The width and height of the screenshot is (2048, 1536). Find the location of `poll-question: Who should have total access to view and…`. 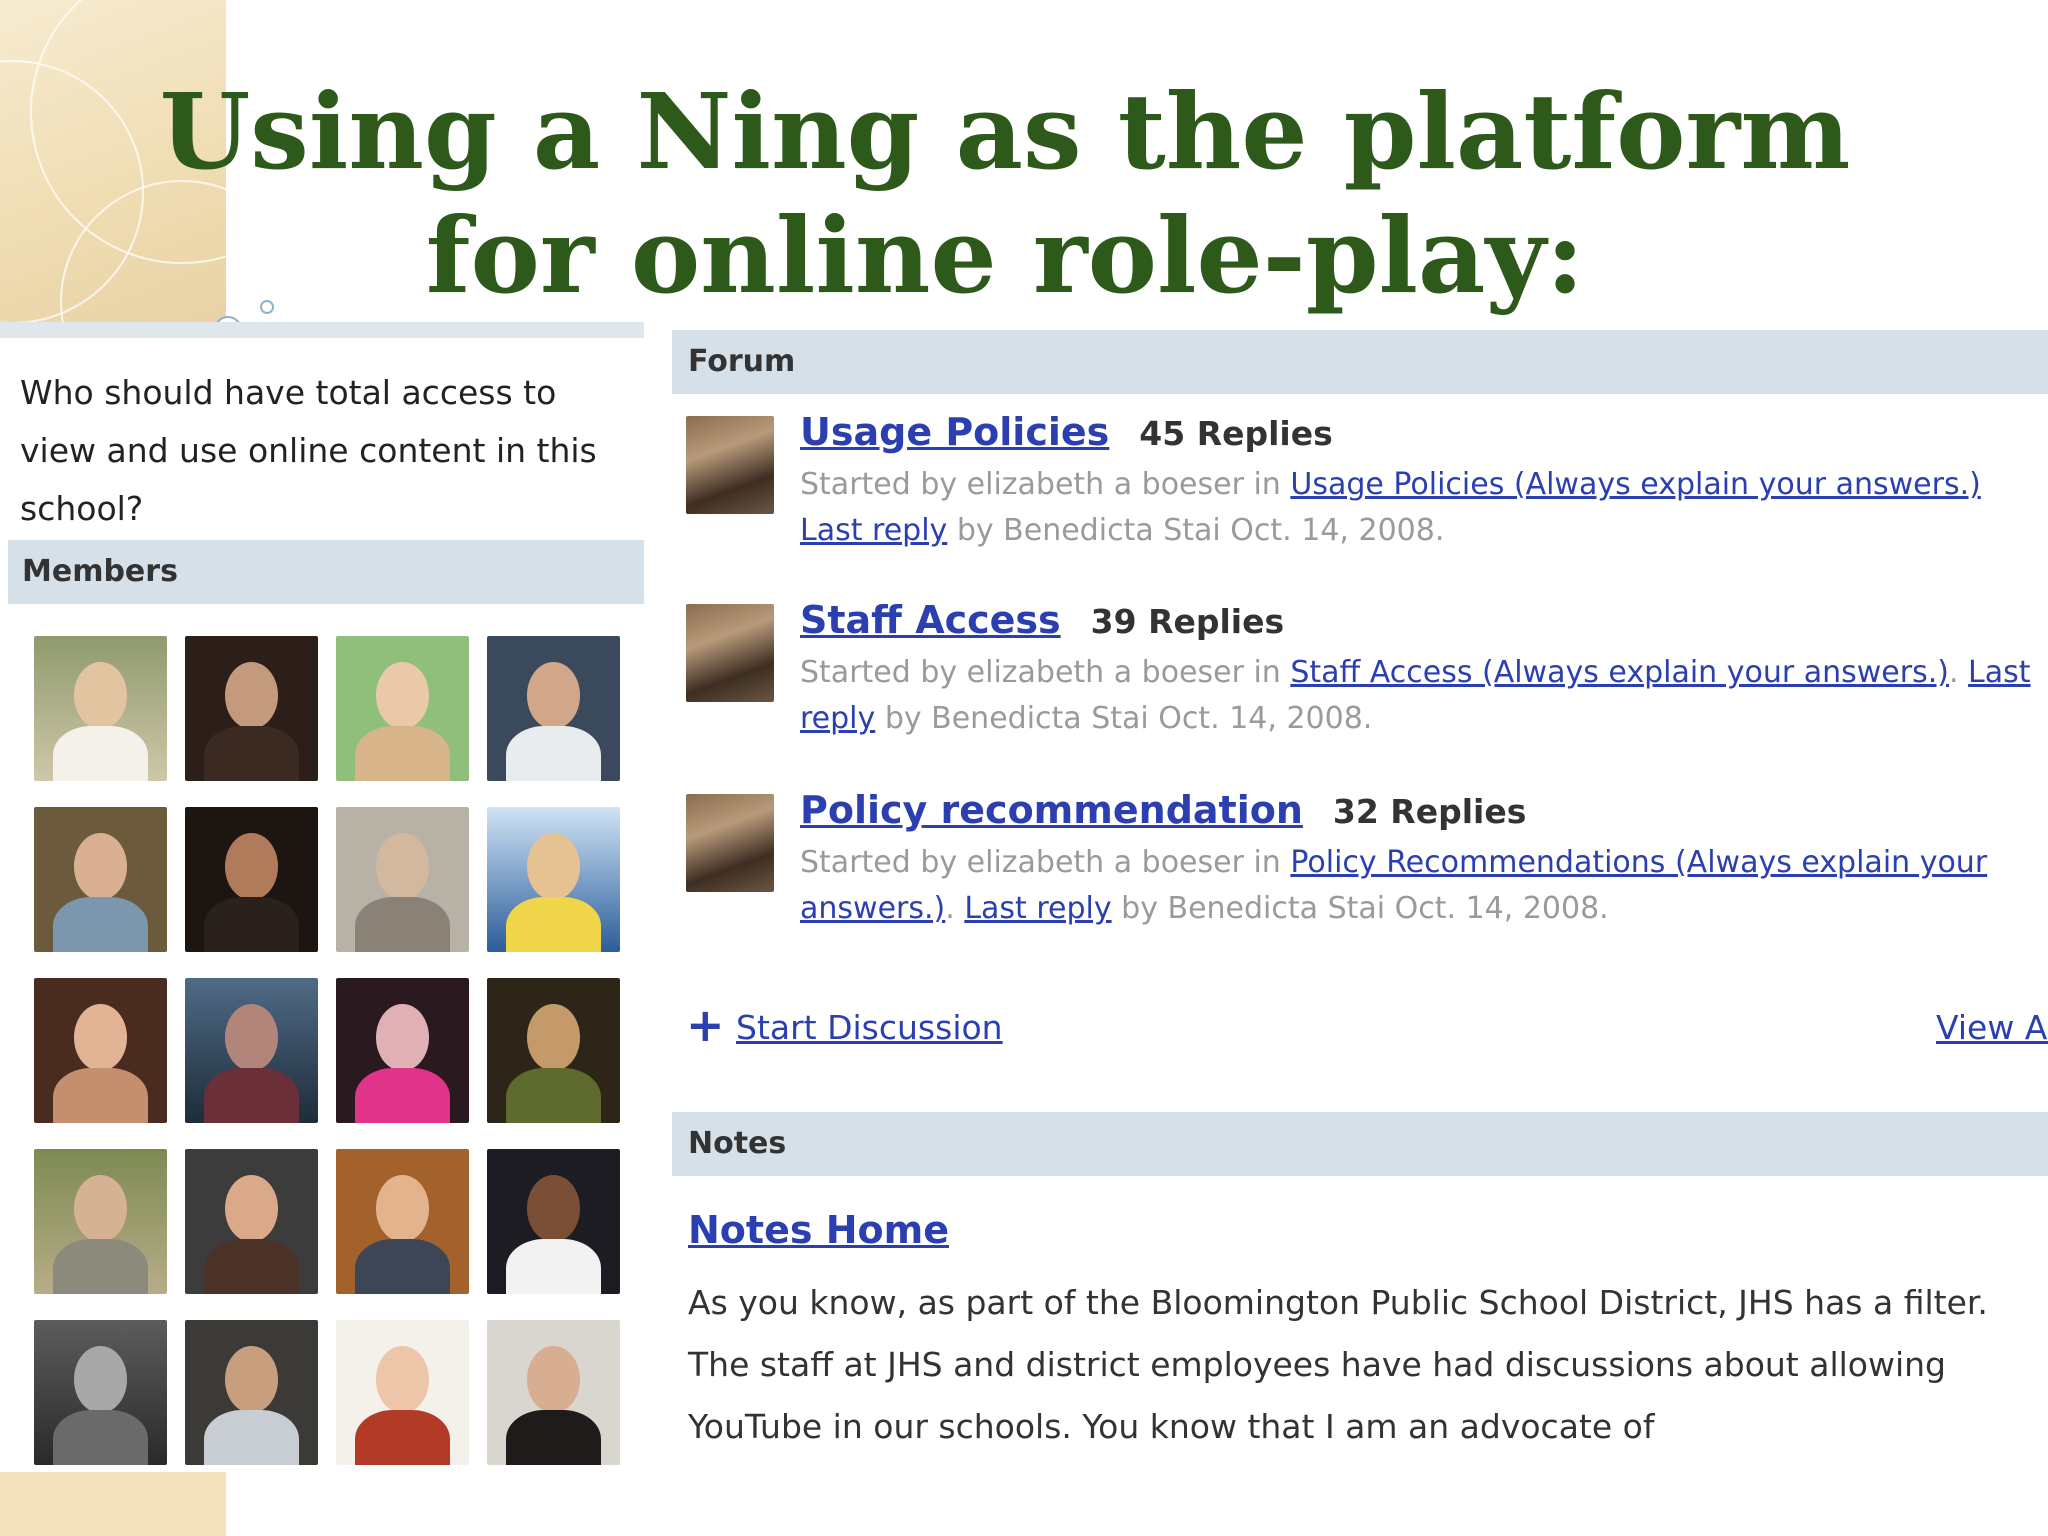

poll-question: Who should have total access to view and… is located at coordinates (308, 450).